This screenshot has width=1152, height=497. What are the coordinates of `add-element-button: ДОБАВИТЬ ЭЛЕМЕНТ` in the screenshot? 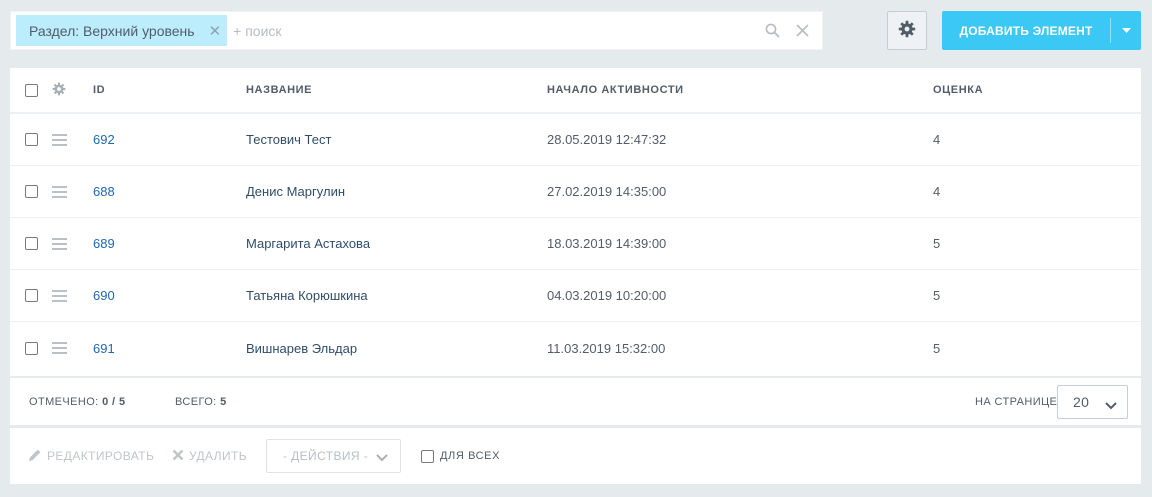 It's located at (1041, 30).